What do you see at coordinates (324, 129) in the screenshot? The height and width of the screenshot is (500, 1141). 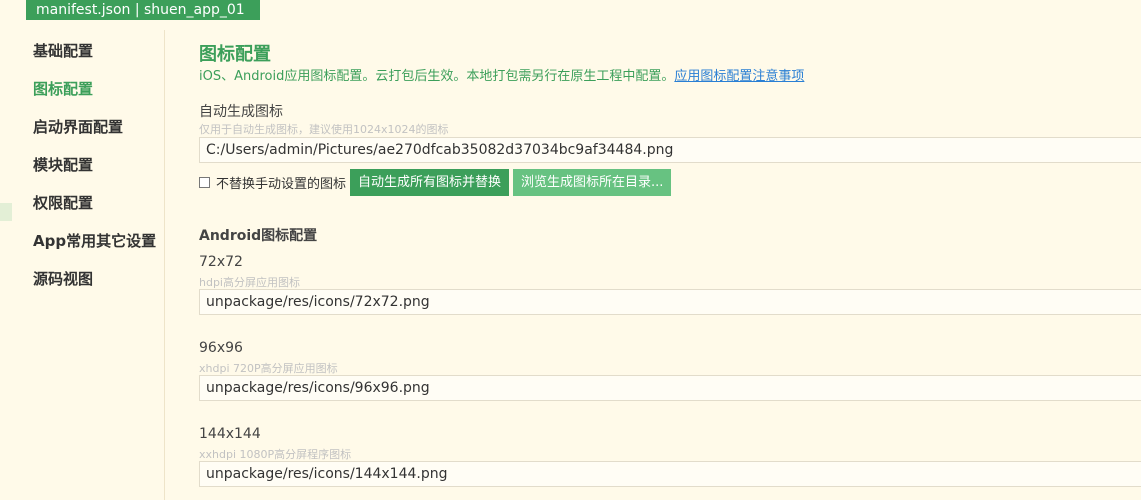 I see `auto-generate-hint: 仅用于自动生成图标，建议使用1024x1024的图标` at bounding box center [324, 129].